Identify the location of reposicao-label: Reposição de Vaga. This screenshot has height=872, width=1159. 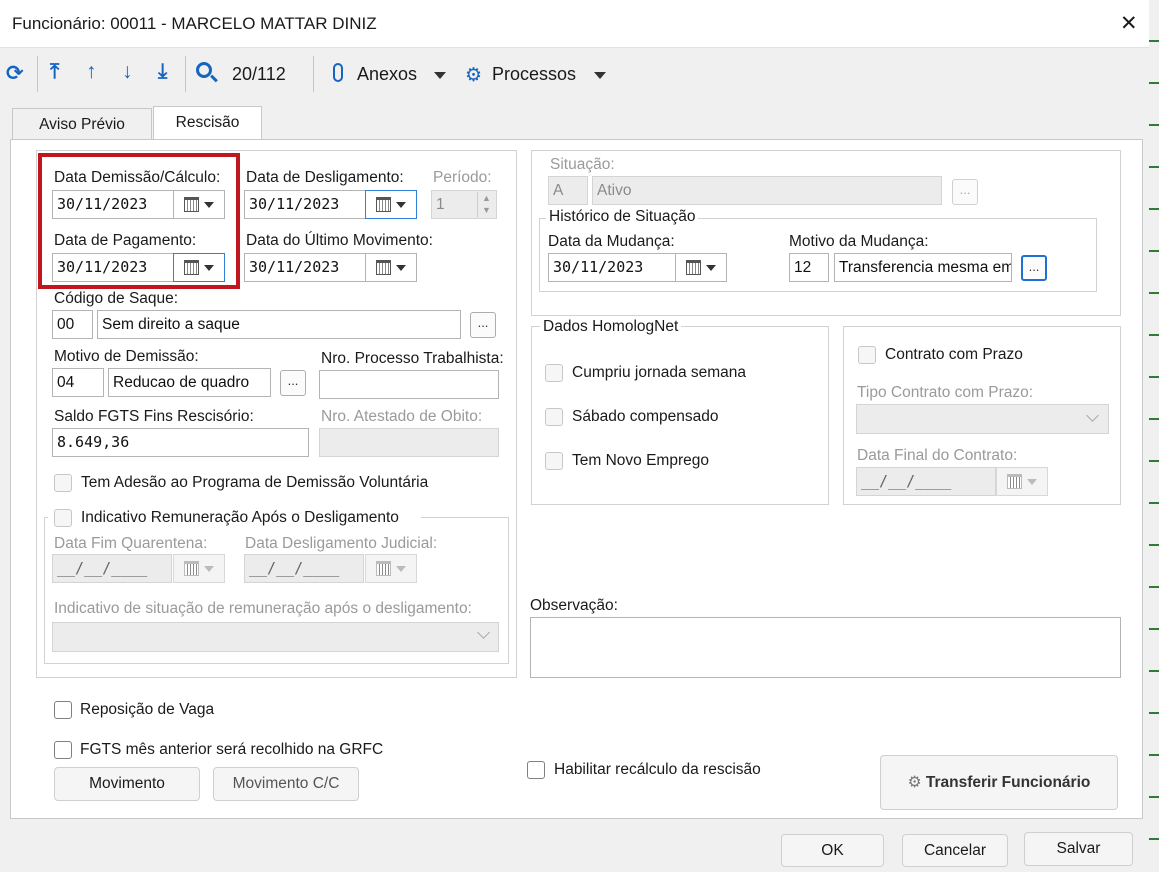
(147, 709).